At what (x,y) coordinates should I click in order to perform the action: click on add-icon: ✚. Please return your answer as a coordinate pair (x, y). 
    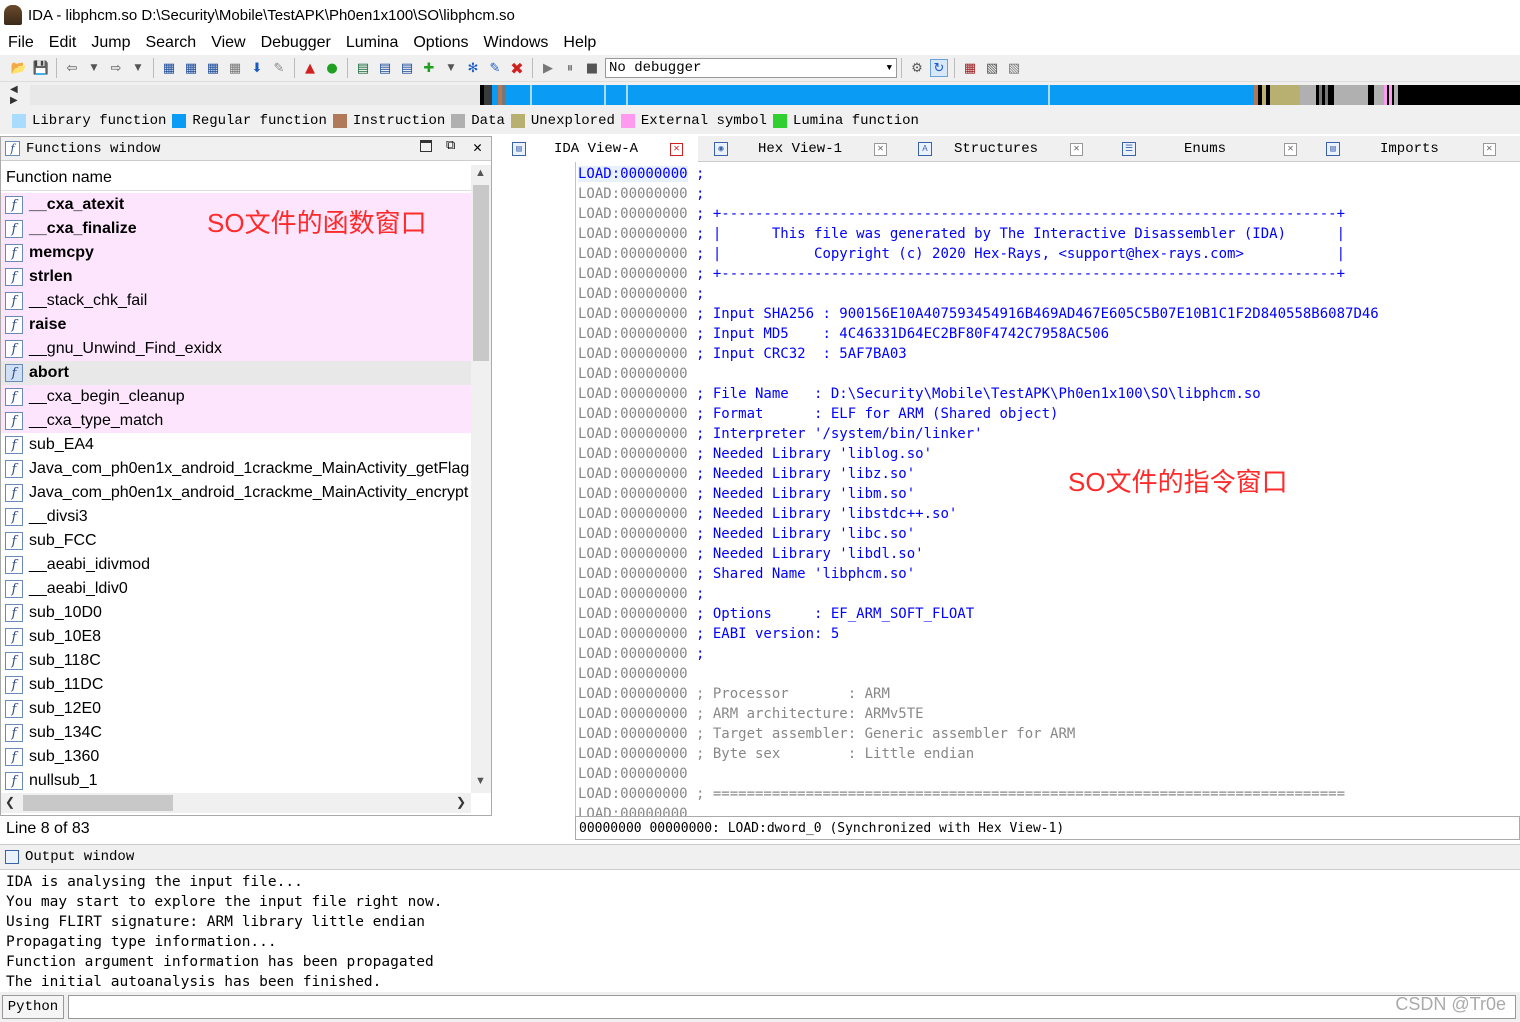
    Looking at the image, I should click on (429, 68).